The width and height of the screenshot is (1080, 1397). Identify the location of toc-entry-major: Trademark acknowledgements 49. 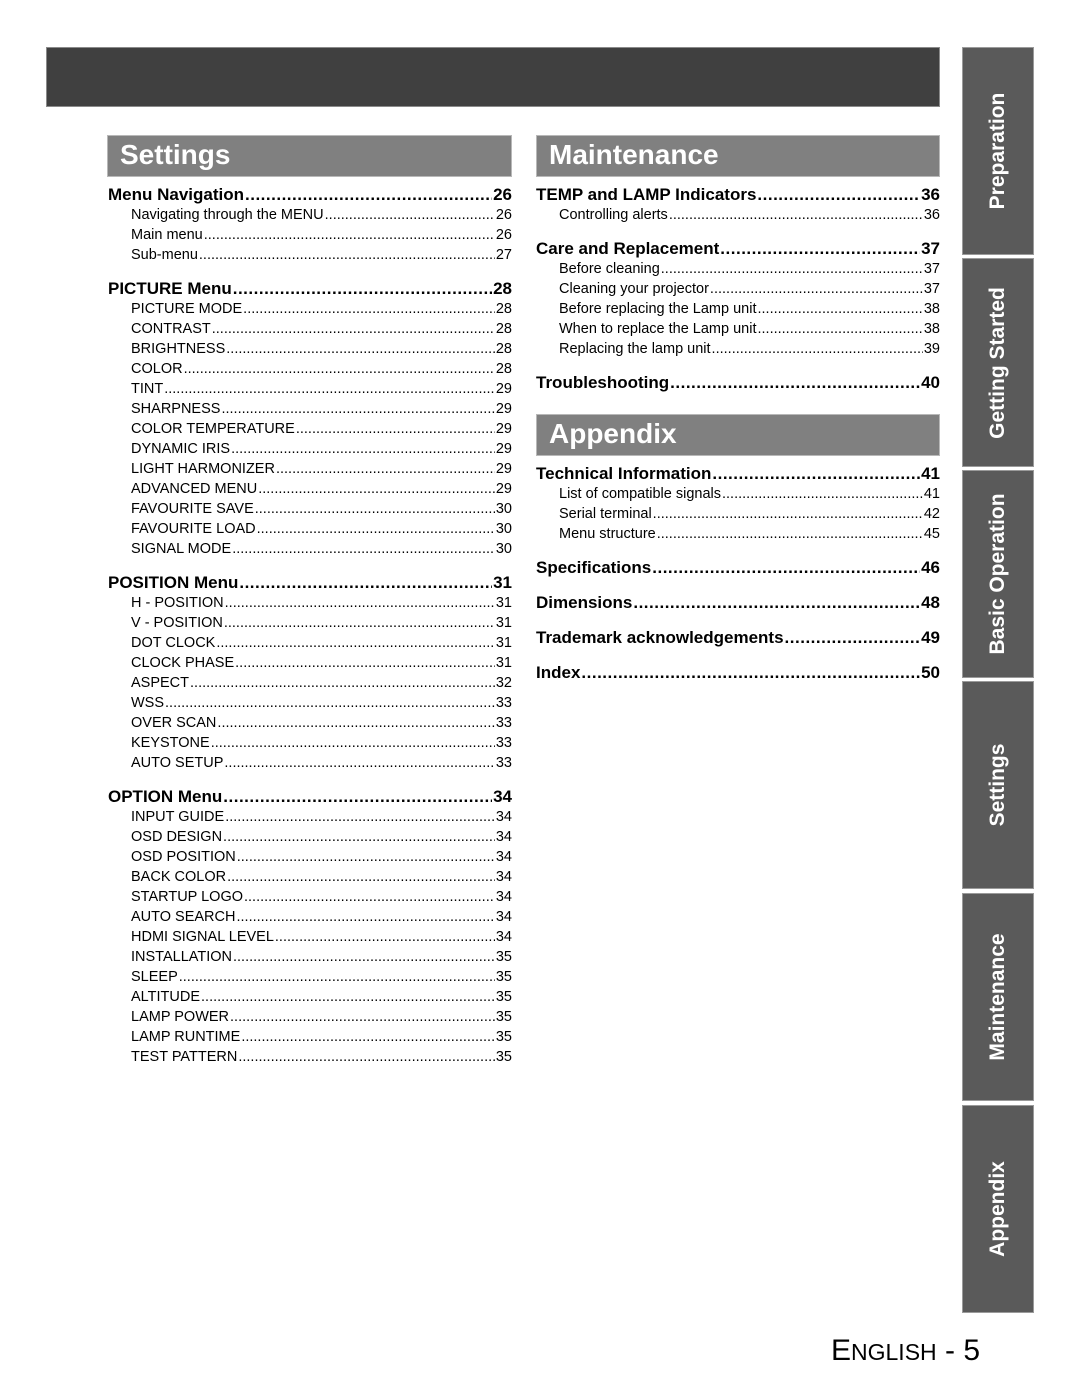
(738, 638).